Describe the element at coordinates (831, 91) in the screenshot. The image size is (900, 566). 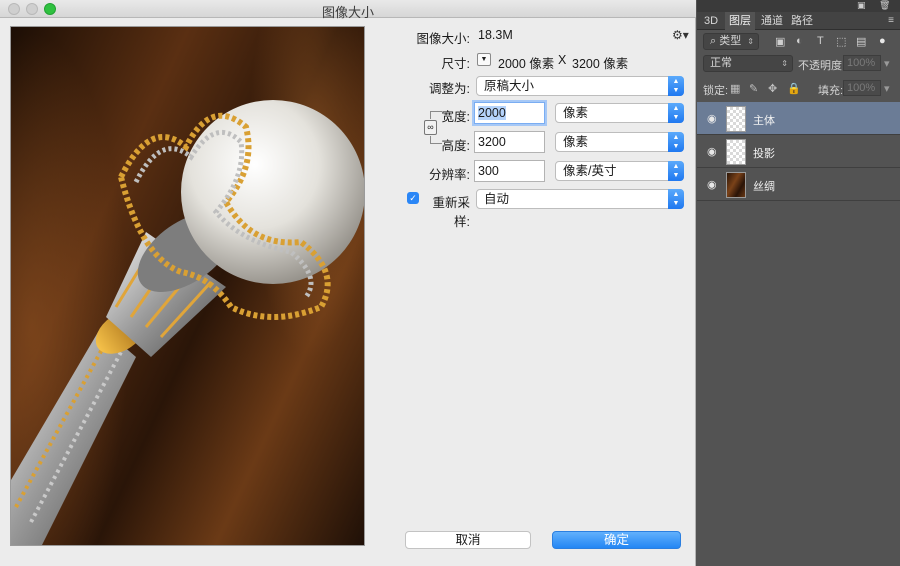
I see `fill-label: 填充:` at that location.